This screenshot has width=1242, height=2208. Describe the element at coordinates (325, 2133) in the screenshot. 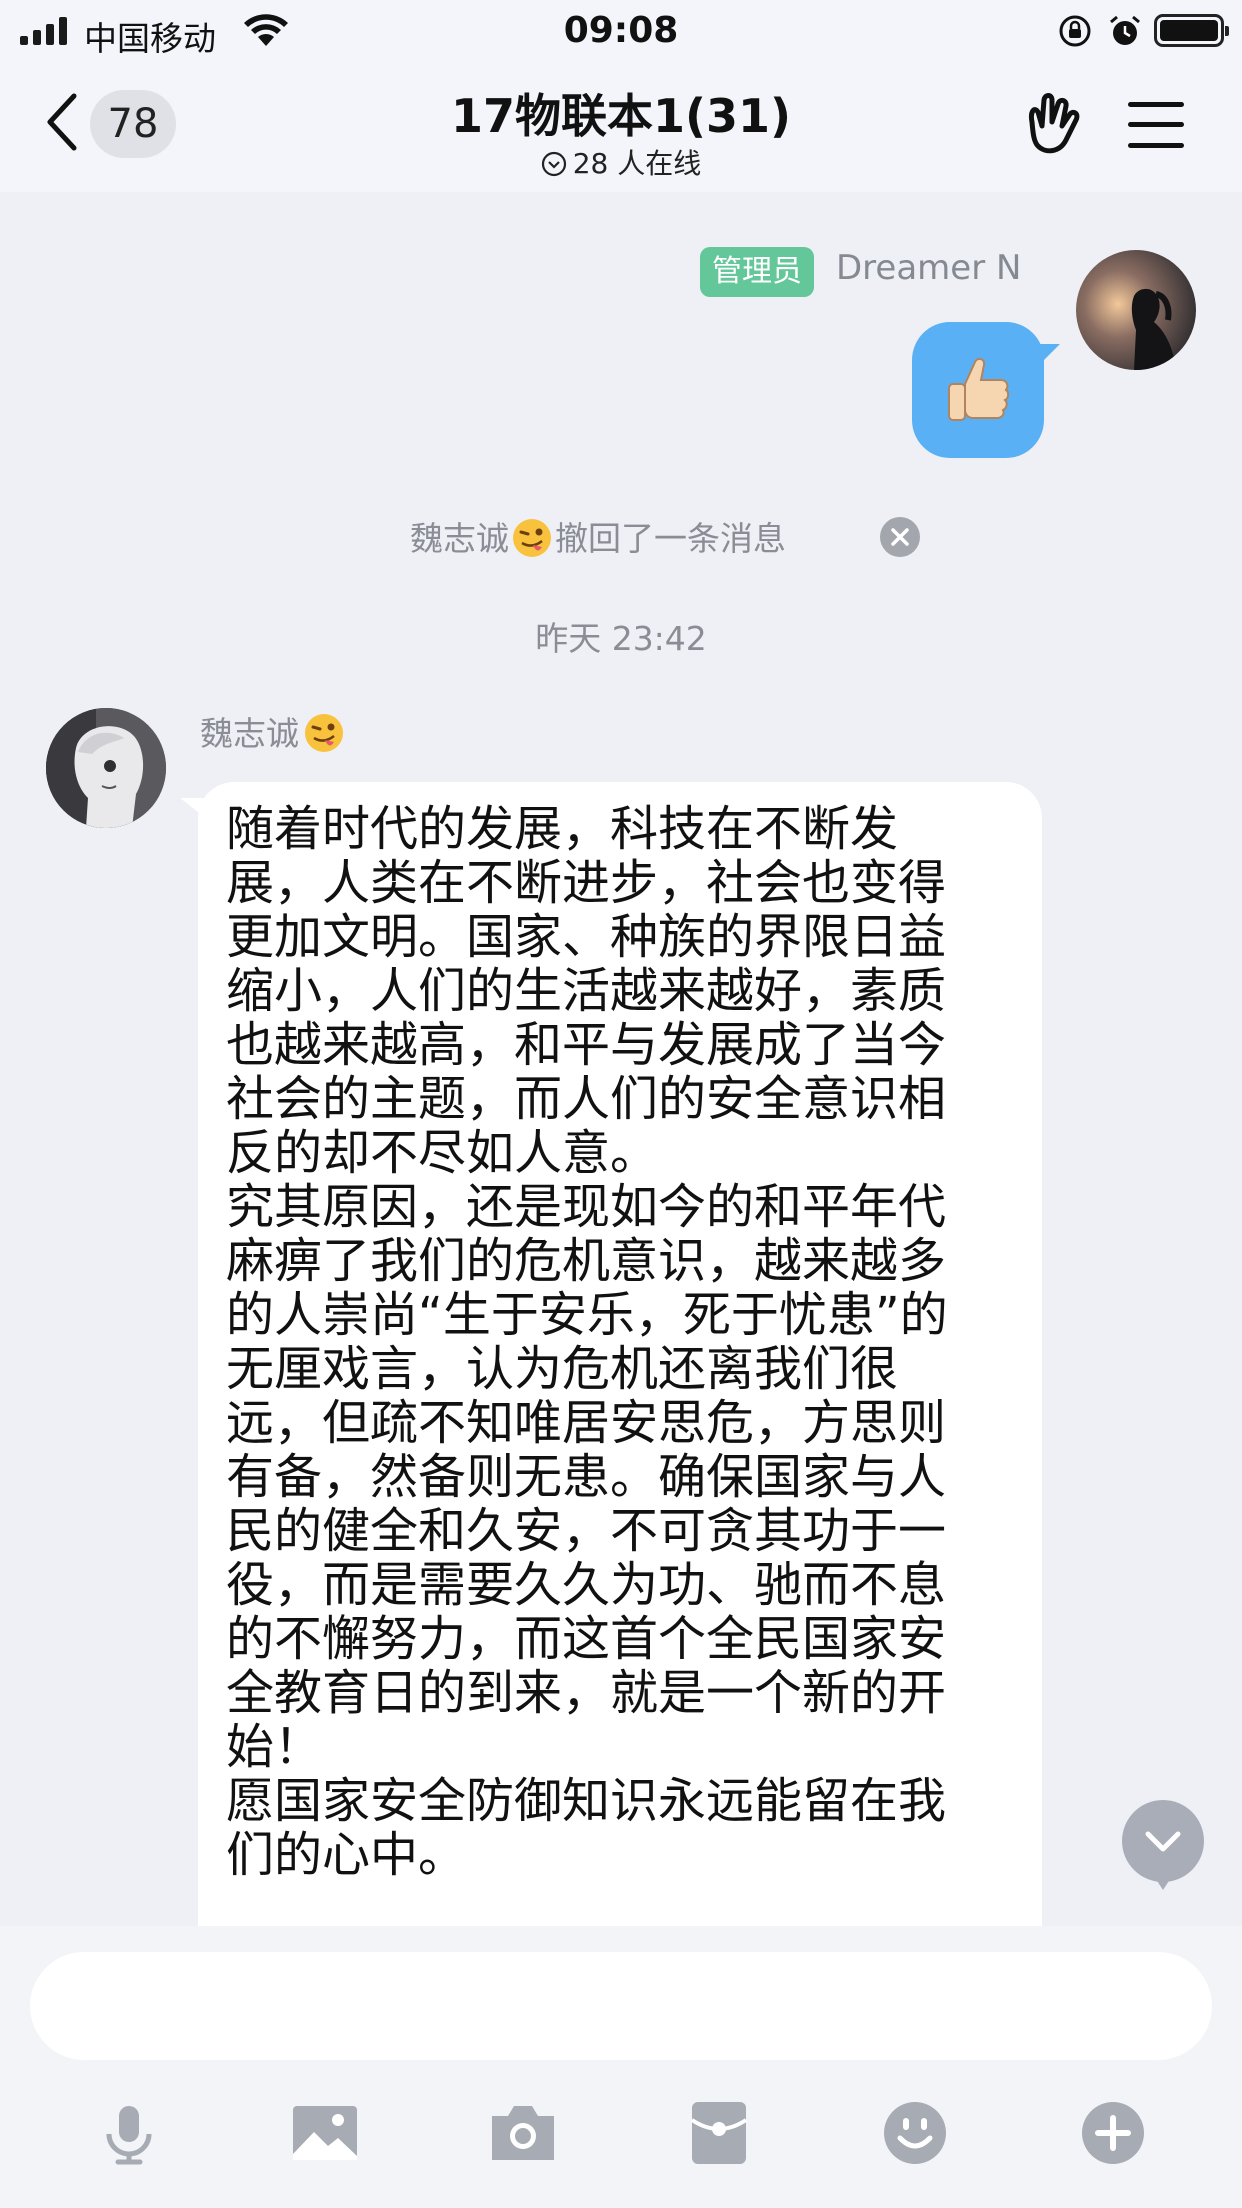

I see `image-icon` at that location.